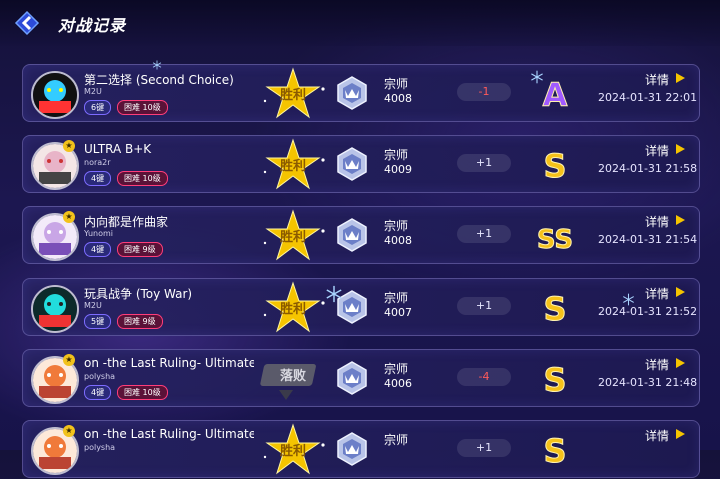  What do you see at coordinates (138, 294) in the screenshot?
I see `song-title: 玩具战争 (Toy War)` at bounding box center [138, 294].